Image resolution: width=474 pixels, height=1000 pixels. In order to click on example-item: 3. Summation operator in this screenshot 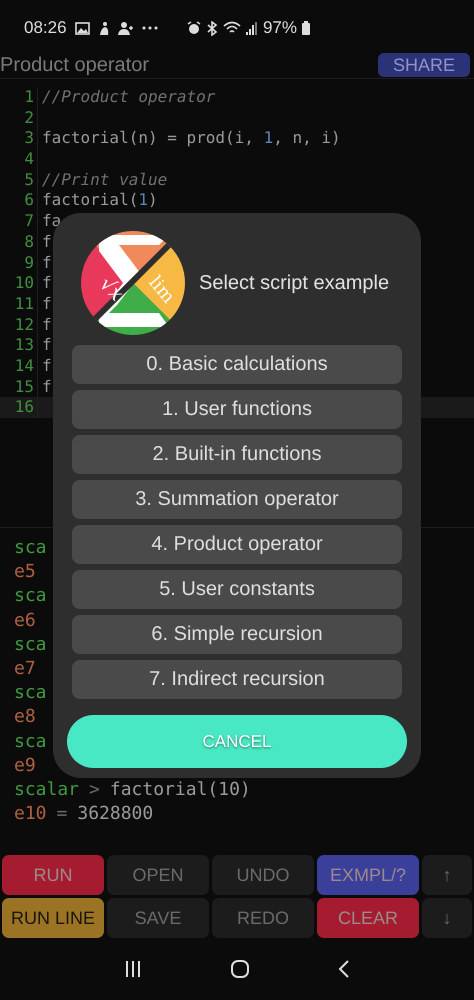, I will do `click(237, 499)`.